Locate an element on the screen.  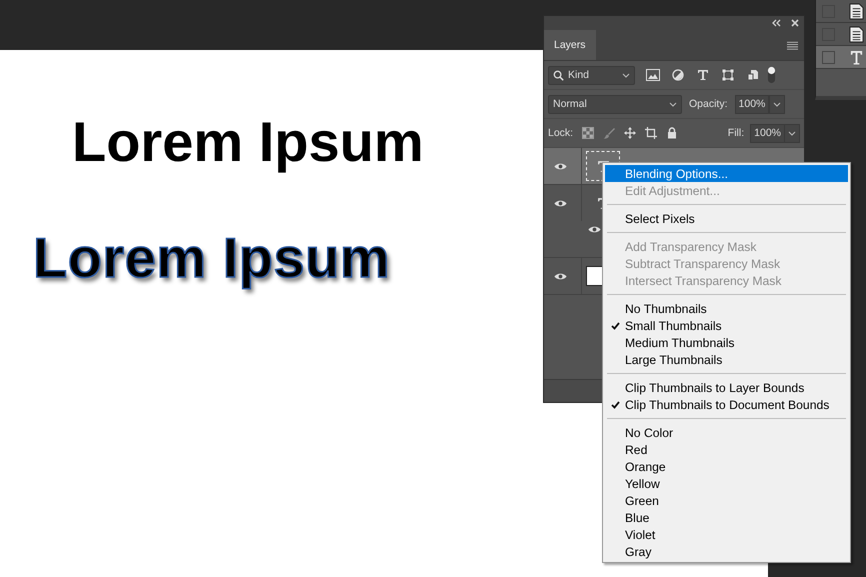
menu-item: Large Thumbnails is located at coordinates (726, 359).